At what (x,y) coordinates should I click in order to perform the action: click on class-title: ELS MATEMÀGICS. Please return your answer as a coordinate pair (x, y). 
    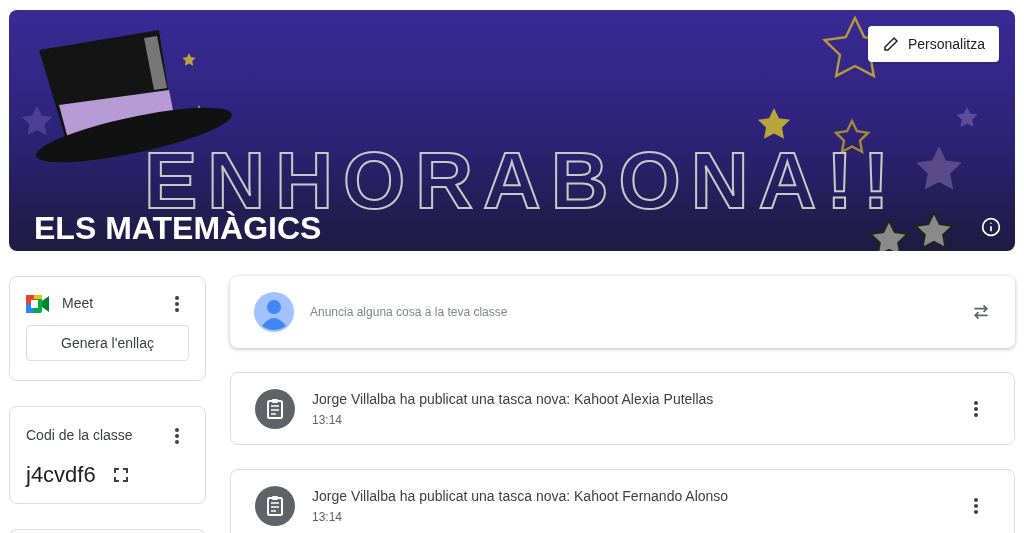
    Looking at the image, I should click on (178, 228).